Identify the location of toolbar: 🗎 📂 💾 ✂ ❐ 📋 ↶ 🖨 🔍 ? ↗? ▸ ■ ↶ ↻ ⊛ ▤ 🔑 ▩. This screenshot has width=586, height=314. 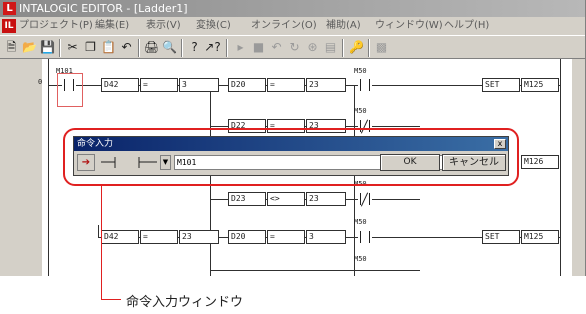
(292, 47).